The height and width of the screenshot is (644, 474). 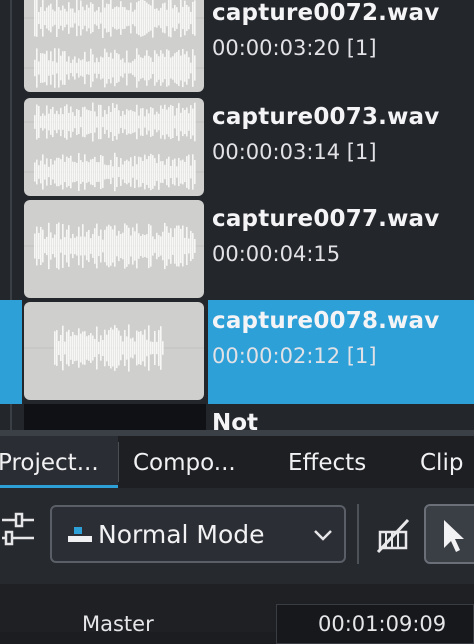 I want to click on tab-clip: Clip, so click(x=441, y=462).